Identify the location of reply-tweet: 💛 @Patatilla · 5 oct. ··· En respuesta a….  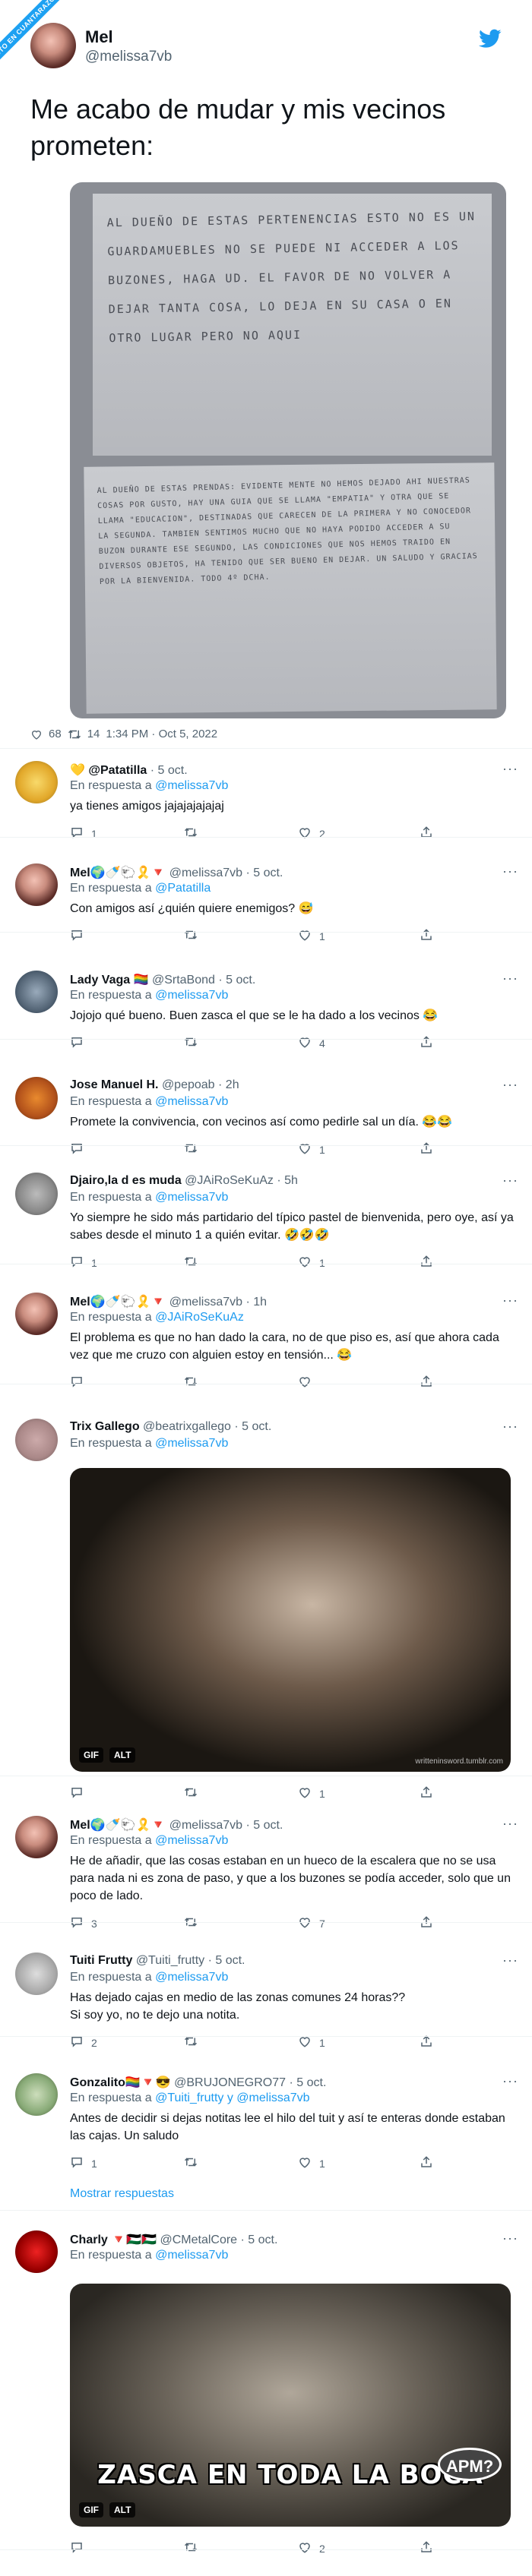
(266, 800).